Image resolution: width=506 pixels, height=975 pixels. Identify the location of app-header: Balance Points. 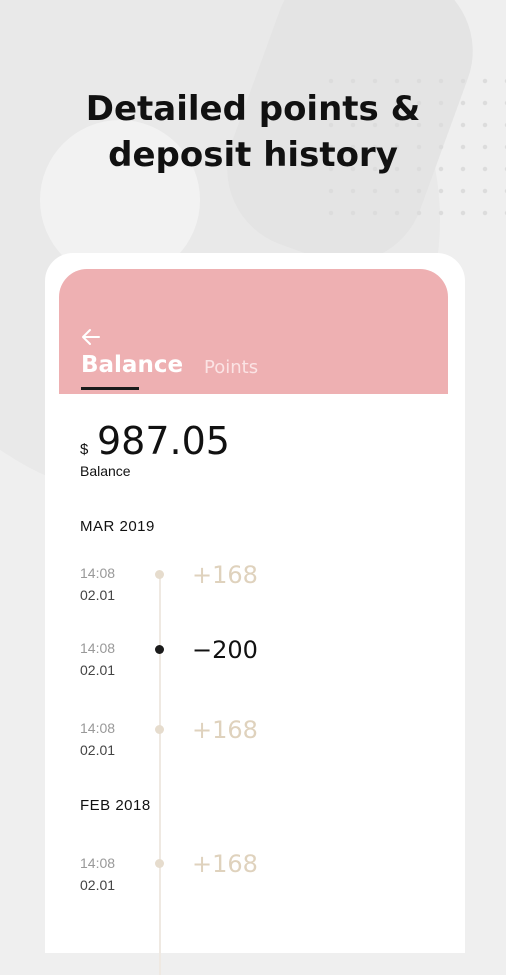
(253, 331).